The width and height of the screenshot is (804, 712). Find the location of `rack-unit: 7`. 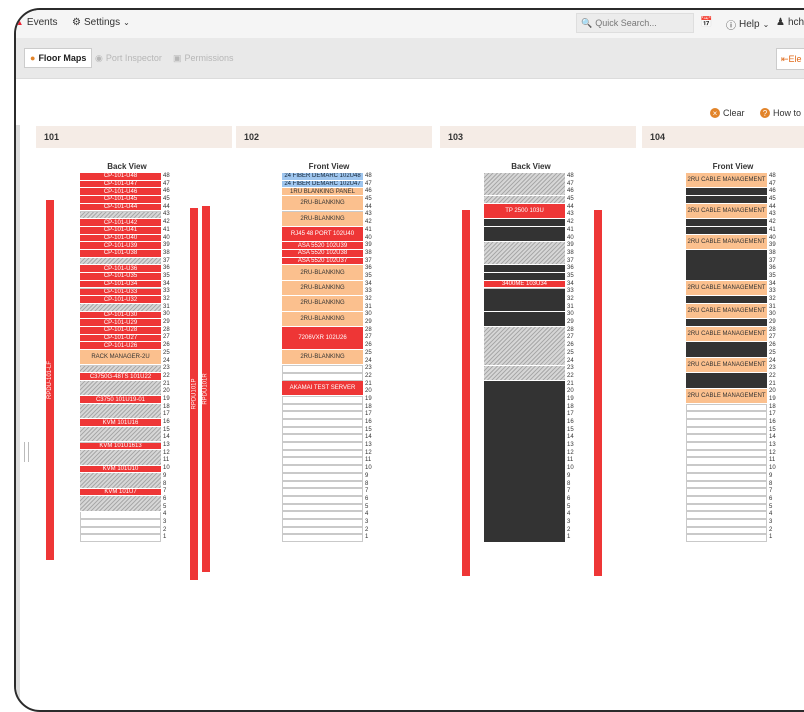

rack-unit: 7 is located at coordinates (733, 492).